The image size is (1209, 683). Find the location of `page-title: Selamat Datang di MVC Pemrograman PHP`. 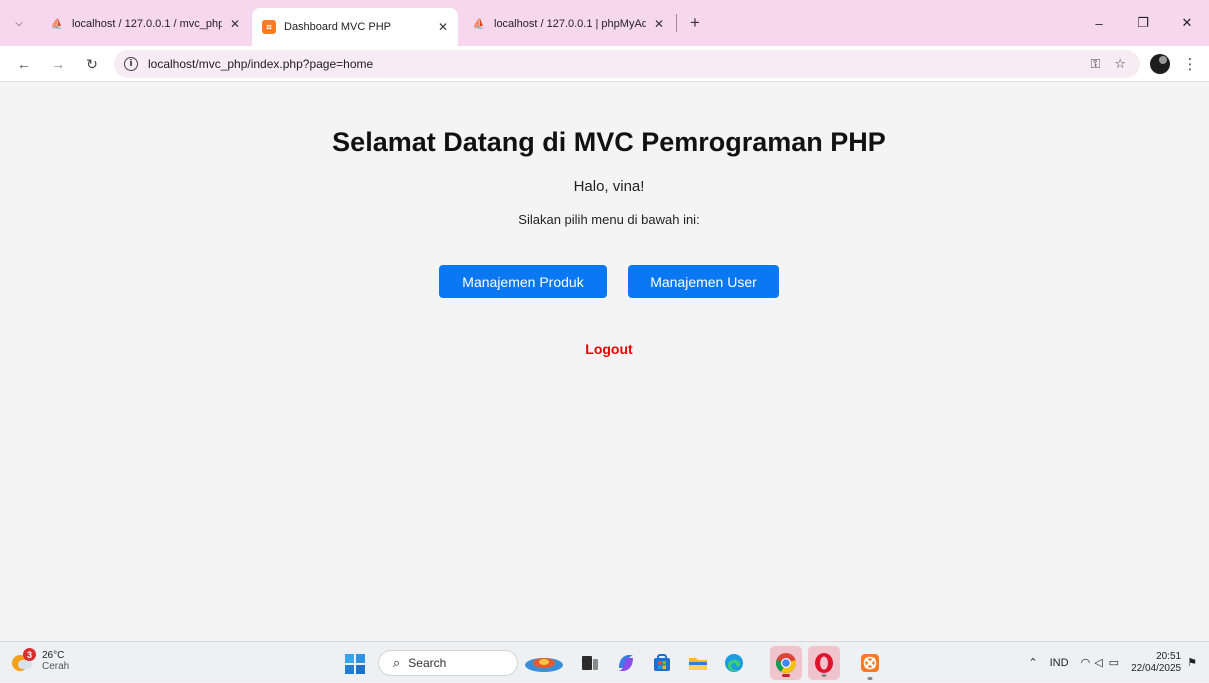

page-title: Selamat Datang di MVC Pemrograman PHP is located at coordinates (609, 142).